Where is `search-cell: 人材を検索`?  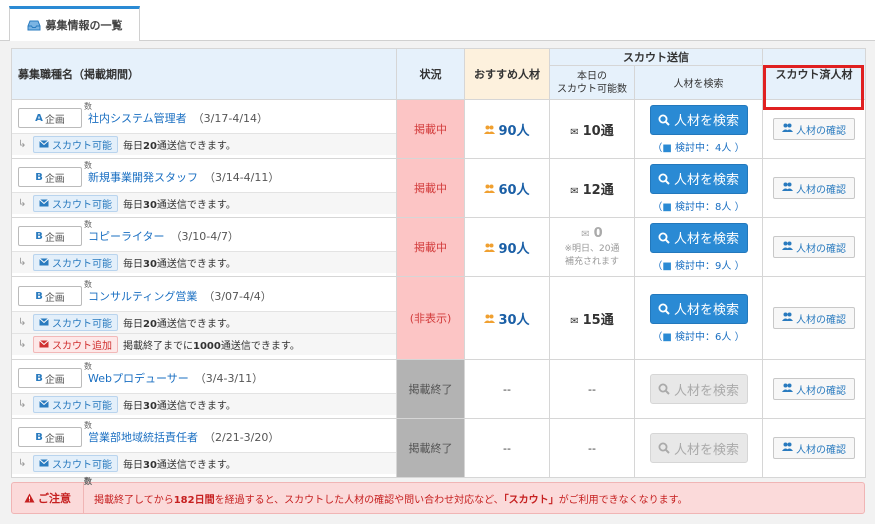
search-cell: 人材を検索 is located at coordinates (698, 389).